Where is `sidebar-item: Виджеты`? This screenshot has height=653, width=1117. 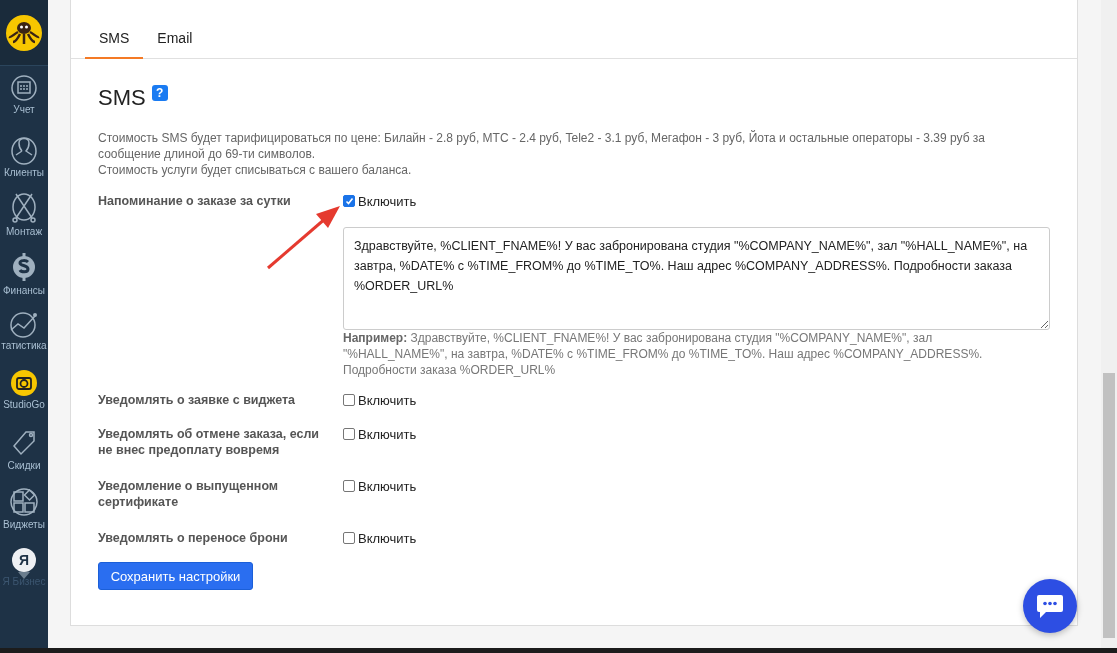
sidebar-item: Виджеты is located at coordinates (24, 508).